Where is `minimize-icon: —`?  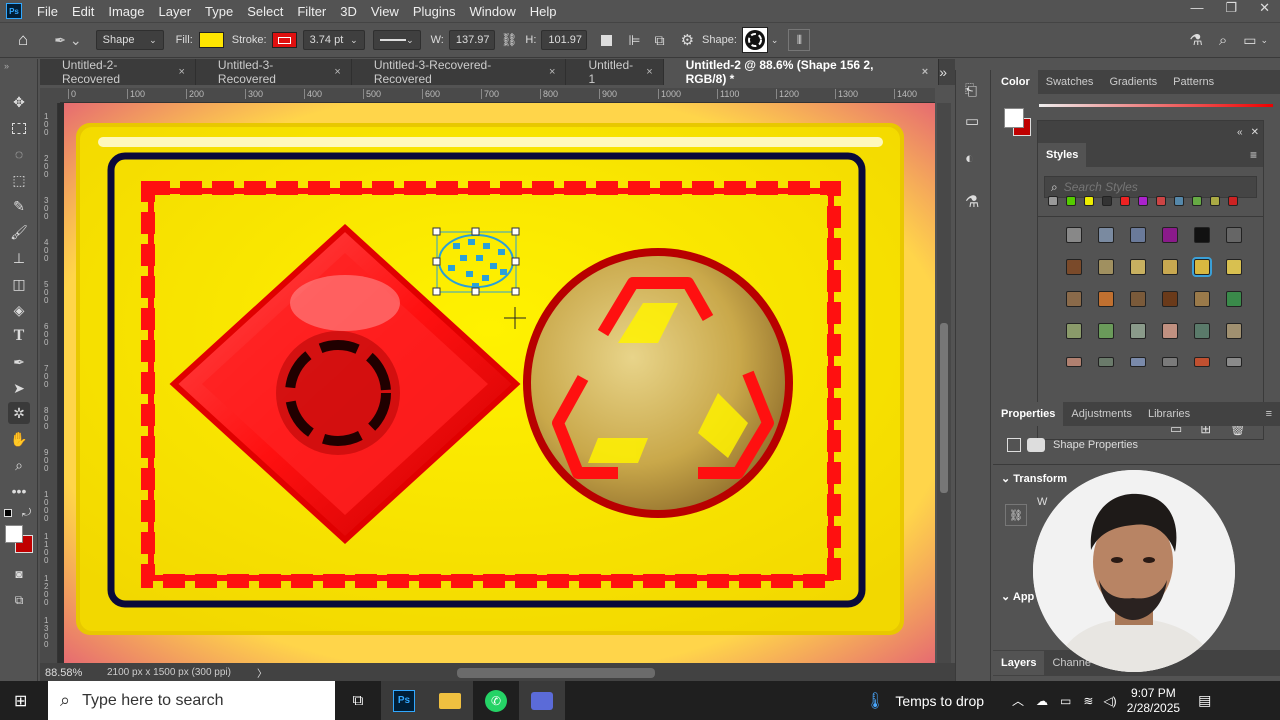 minimize-icon: — is located at coordinates (1196, 8).